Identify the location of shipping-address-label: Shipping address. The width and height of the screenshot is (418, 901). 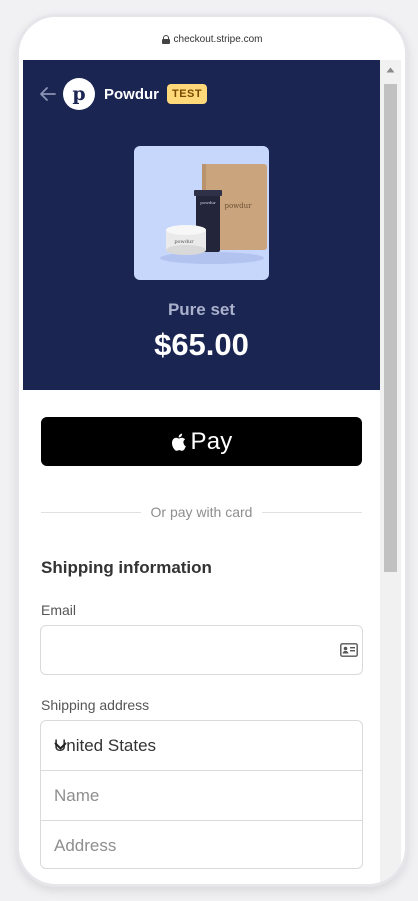
(95, 705).